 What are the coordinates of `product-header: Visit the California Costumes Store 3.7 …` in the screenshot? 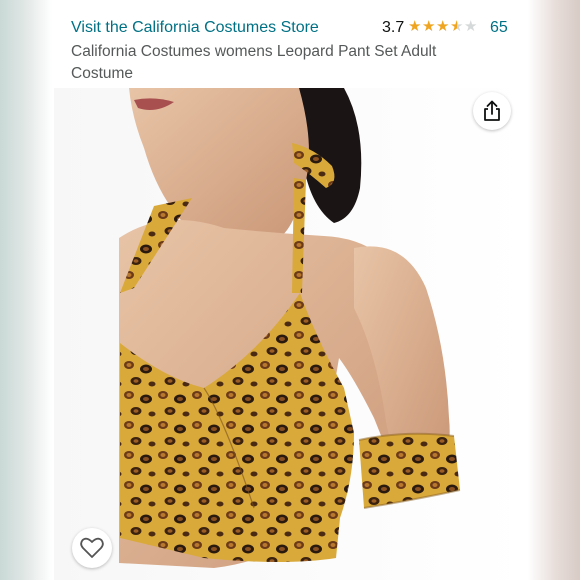 It's located at (290, 44).